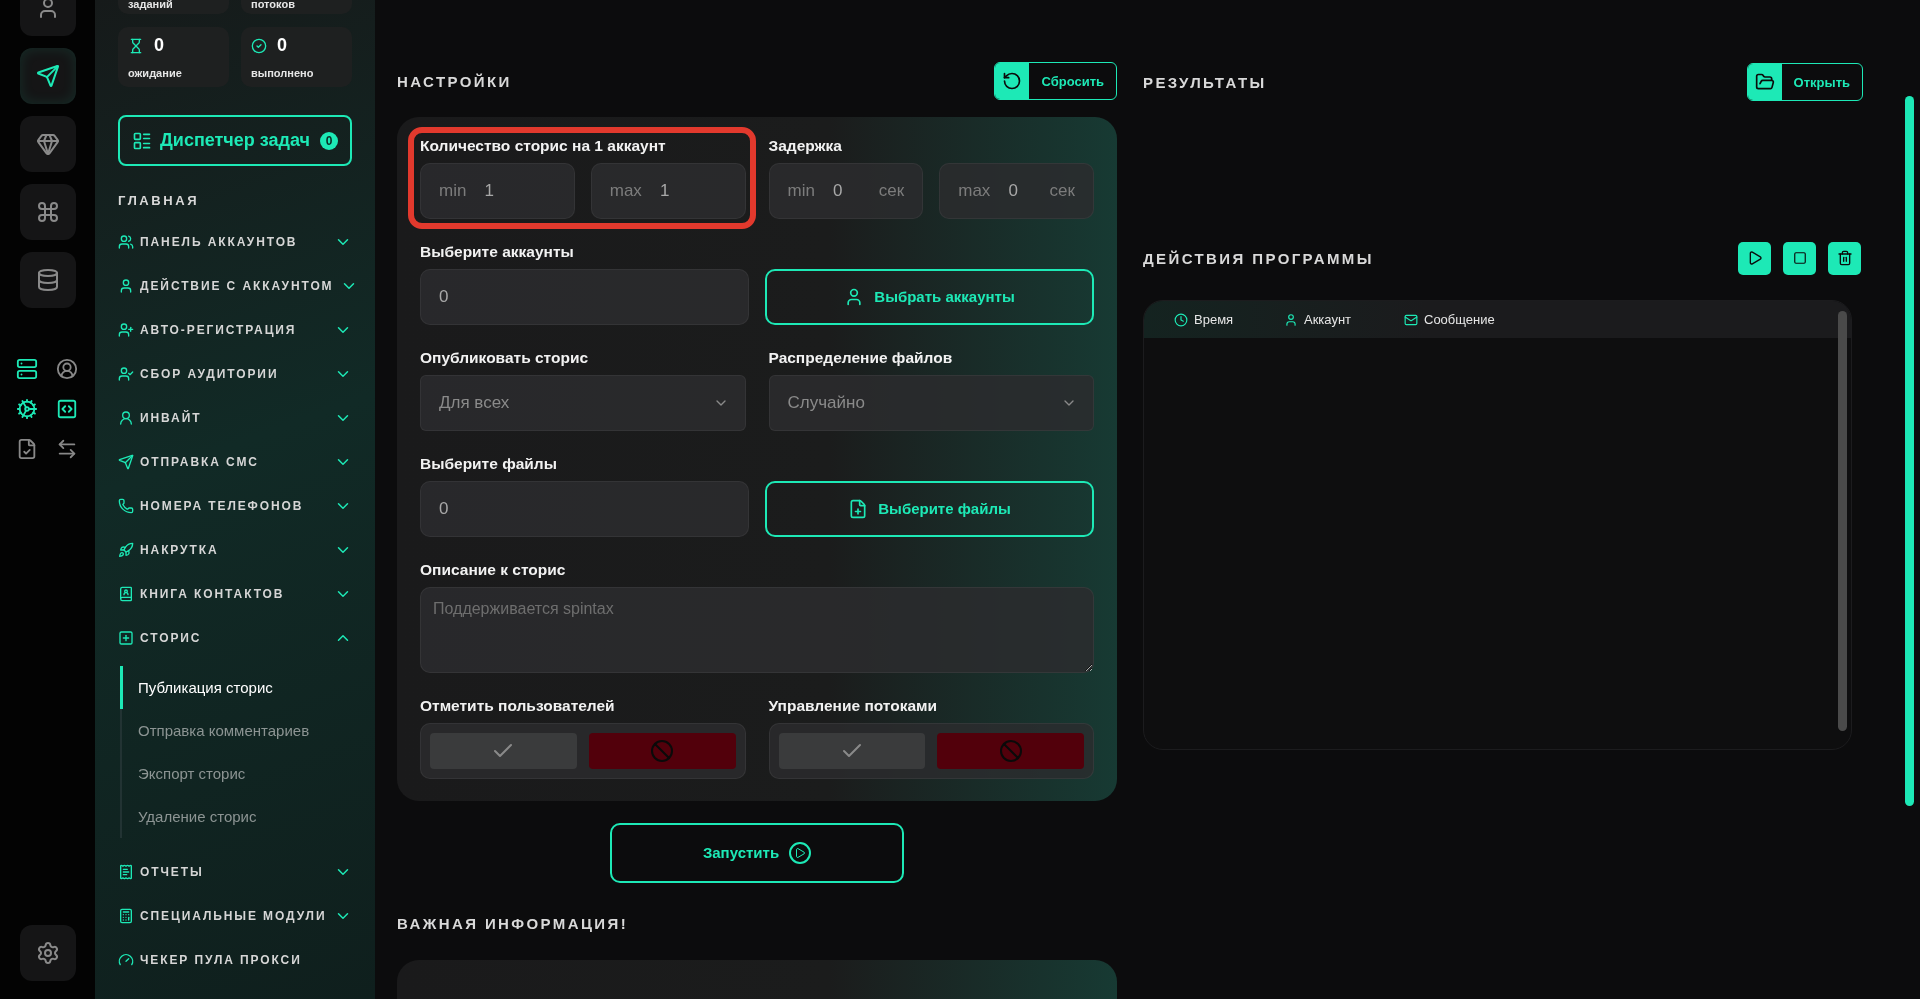 The height and width of the screenshot is (999, 1920). What do you see at coordinates (235, 462) in the screenshot?
I see `nav-item: ОТПРАВКА СМС` at bounding box center [235, 462].